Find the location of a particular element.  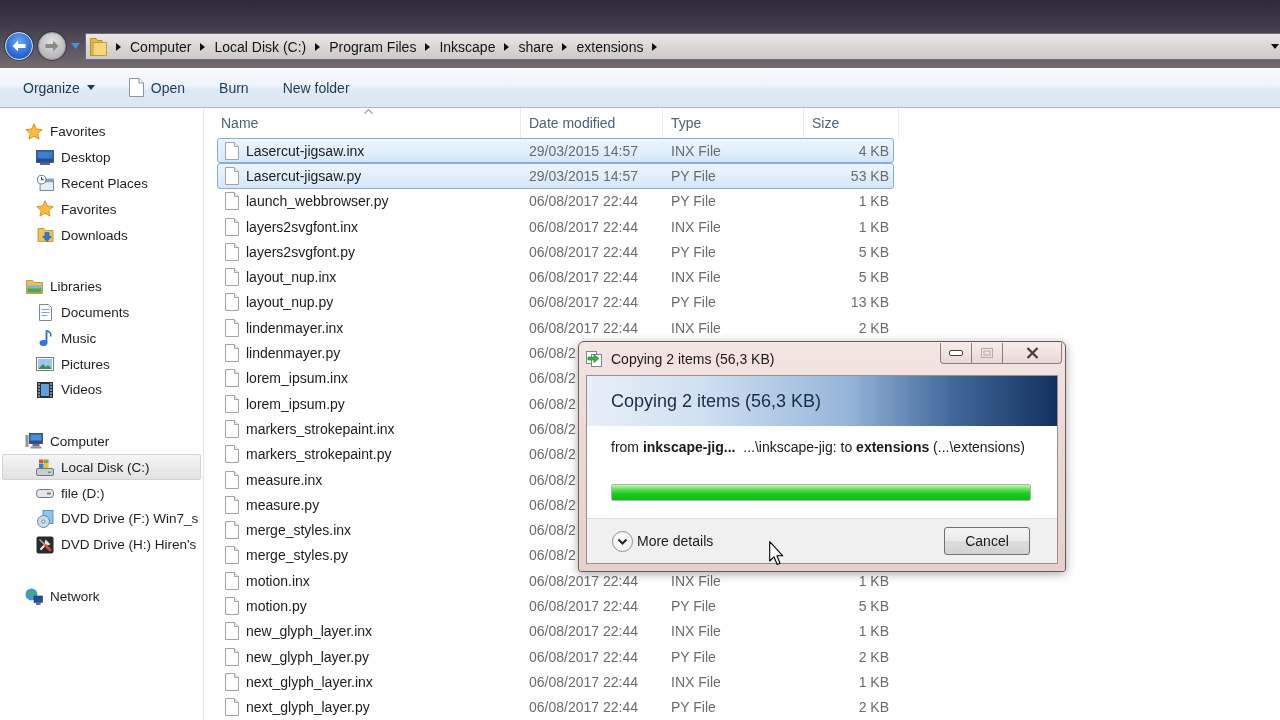

file-row: motion.py 06/08/2017 22:44 PY File 5 KB is located at coordinates (555, 606).